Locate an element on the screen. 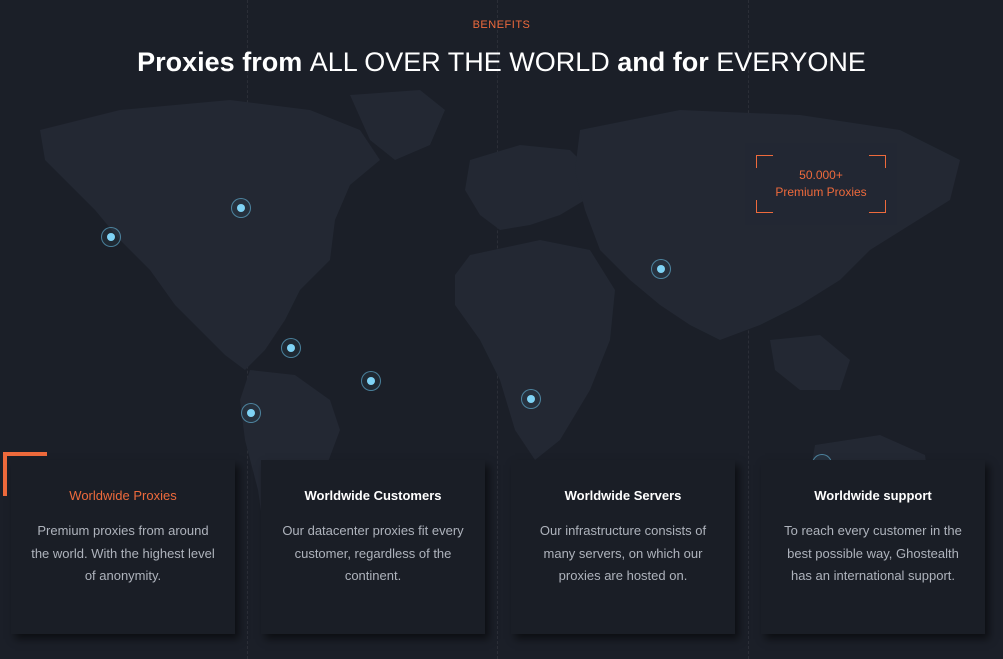 The image size is (1003, 659). stat-value: 50.000+ is located at coordinates (821, 175).